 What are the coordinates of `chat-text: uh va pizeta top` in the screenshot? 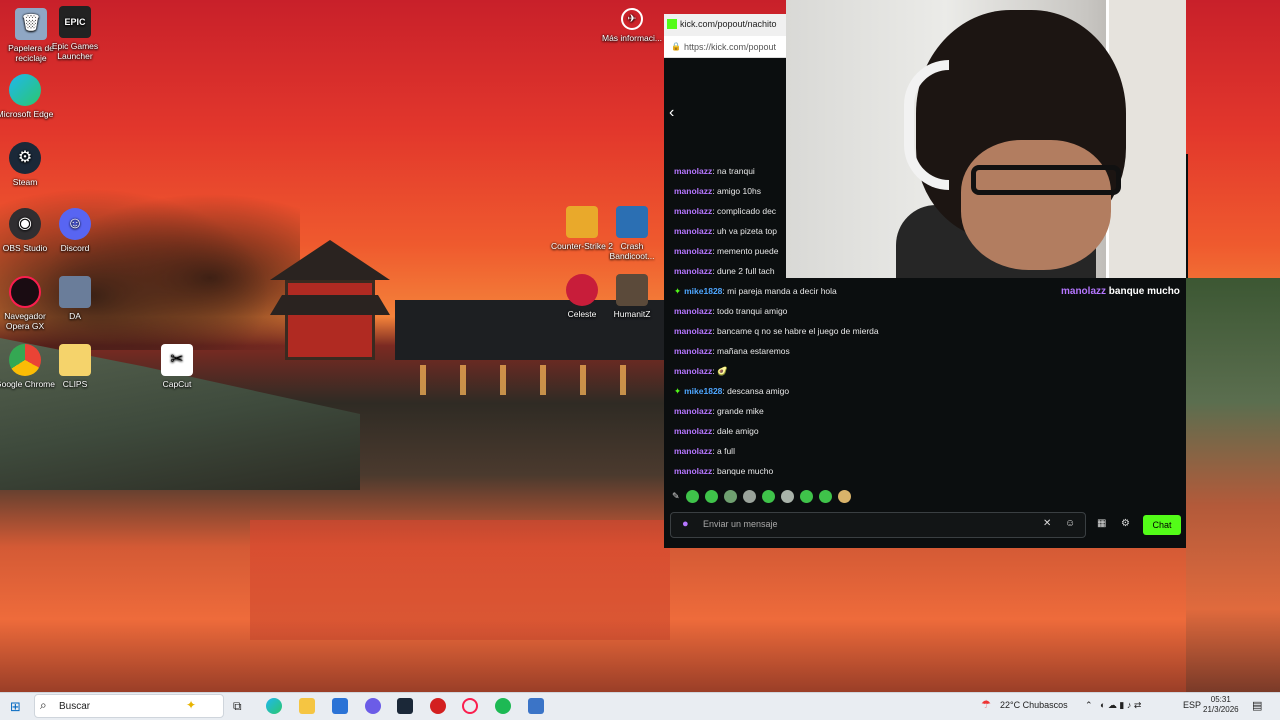 It's located at (747, 231).